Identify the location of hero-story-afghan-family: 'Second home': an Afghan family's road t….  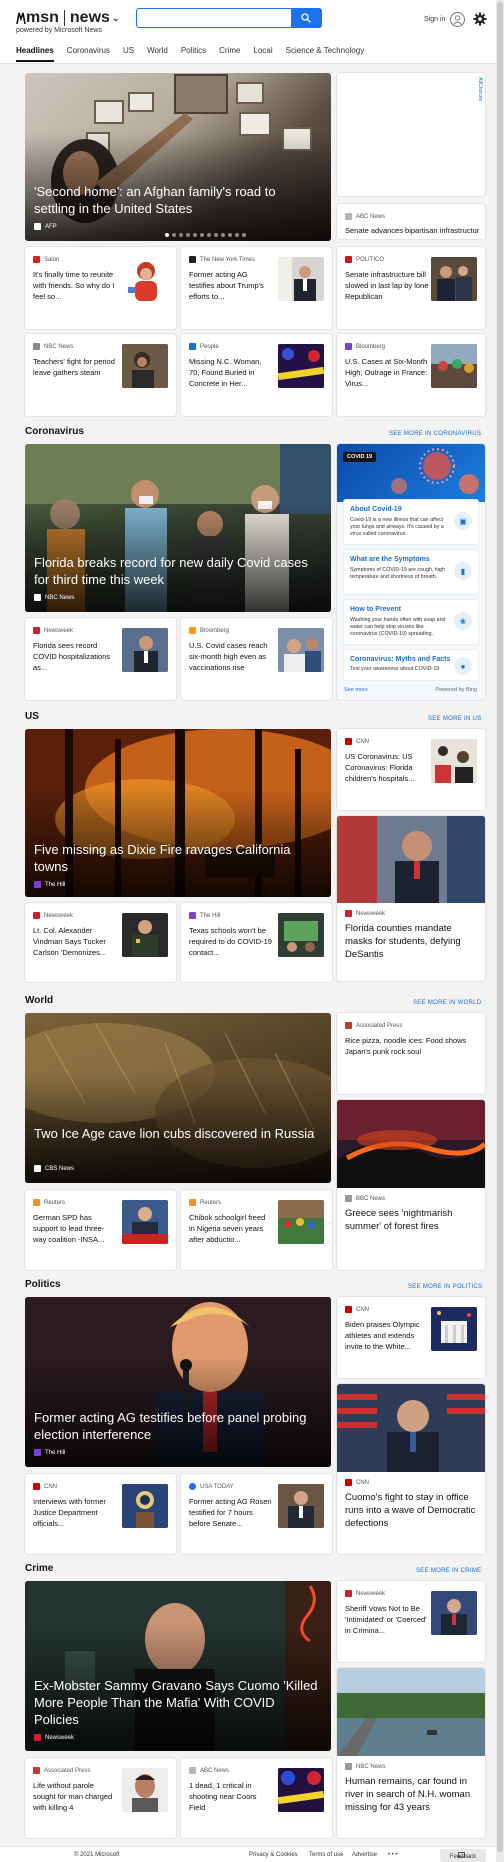
(178, 157).